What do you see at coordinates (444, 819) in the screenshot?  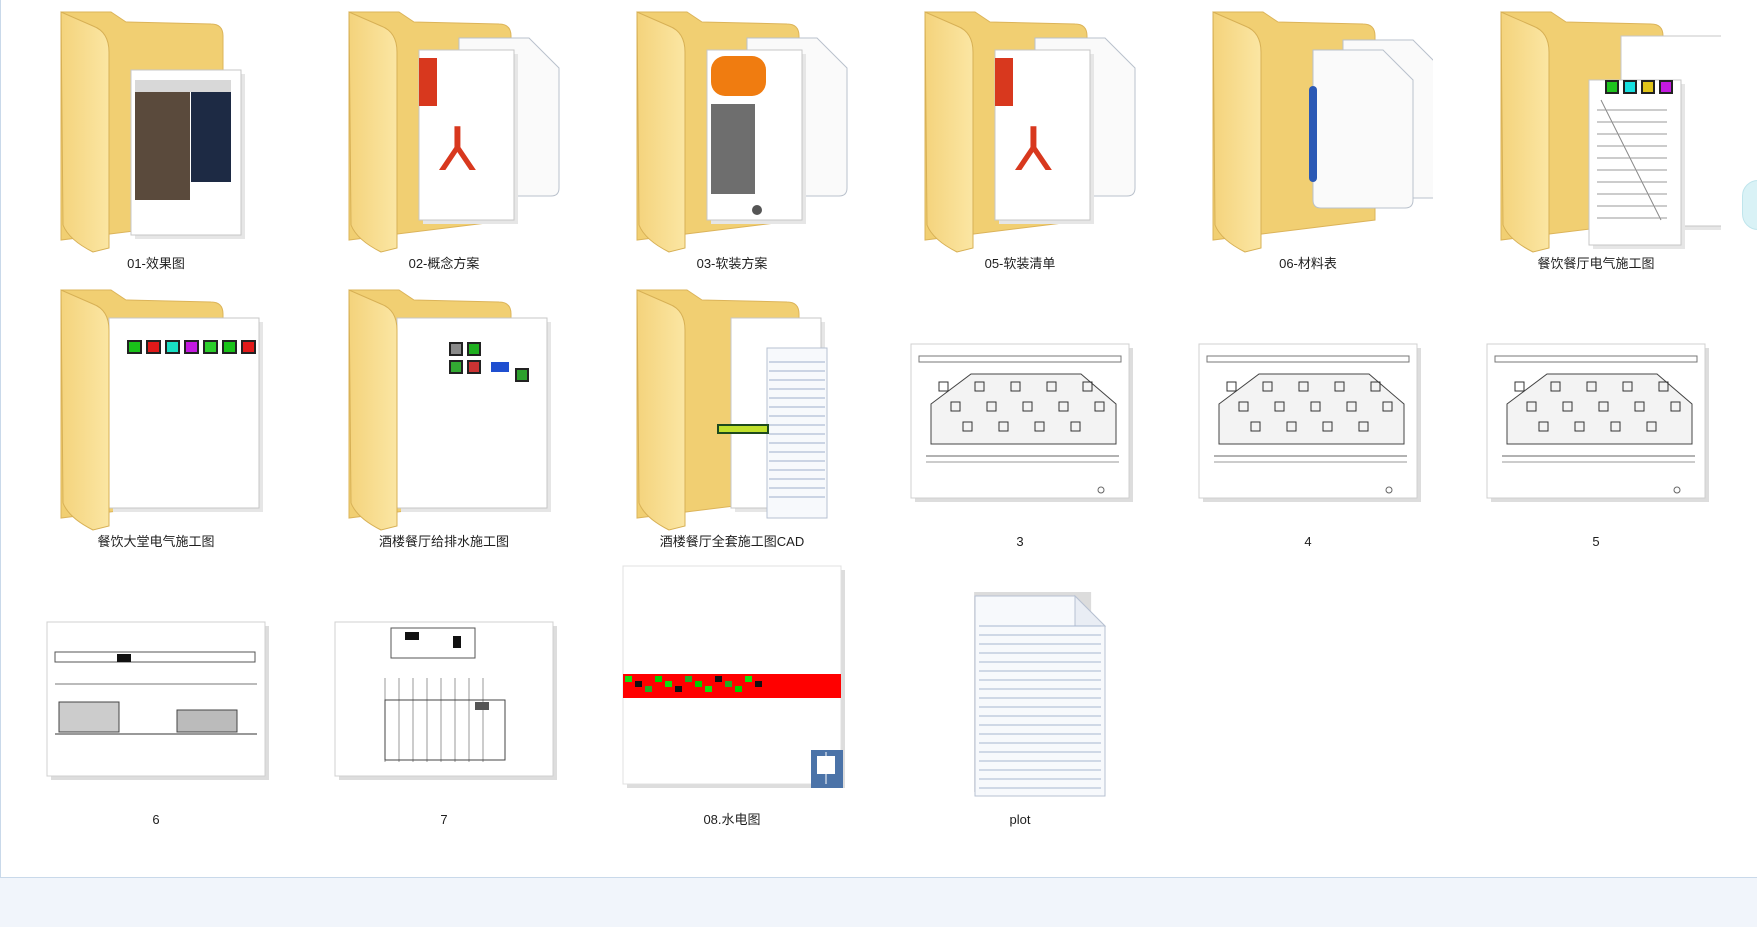 I see `item-label: 7` at bounding box center [444, 819].